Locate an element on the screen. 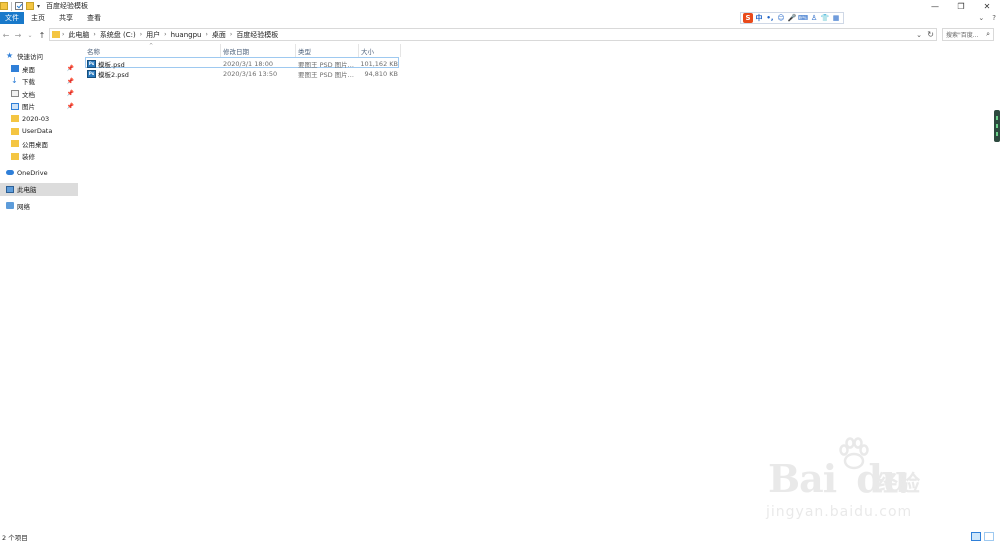 The width and height of the screenshot is (1000, 543). sidebar-item-label: 此电脑 is located at coordinates (27, 190).